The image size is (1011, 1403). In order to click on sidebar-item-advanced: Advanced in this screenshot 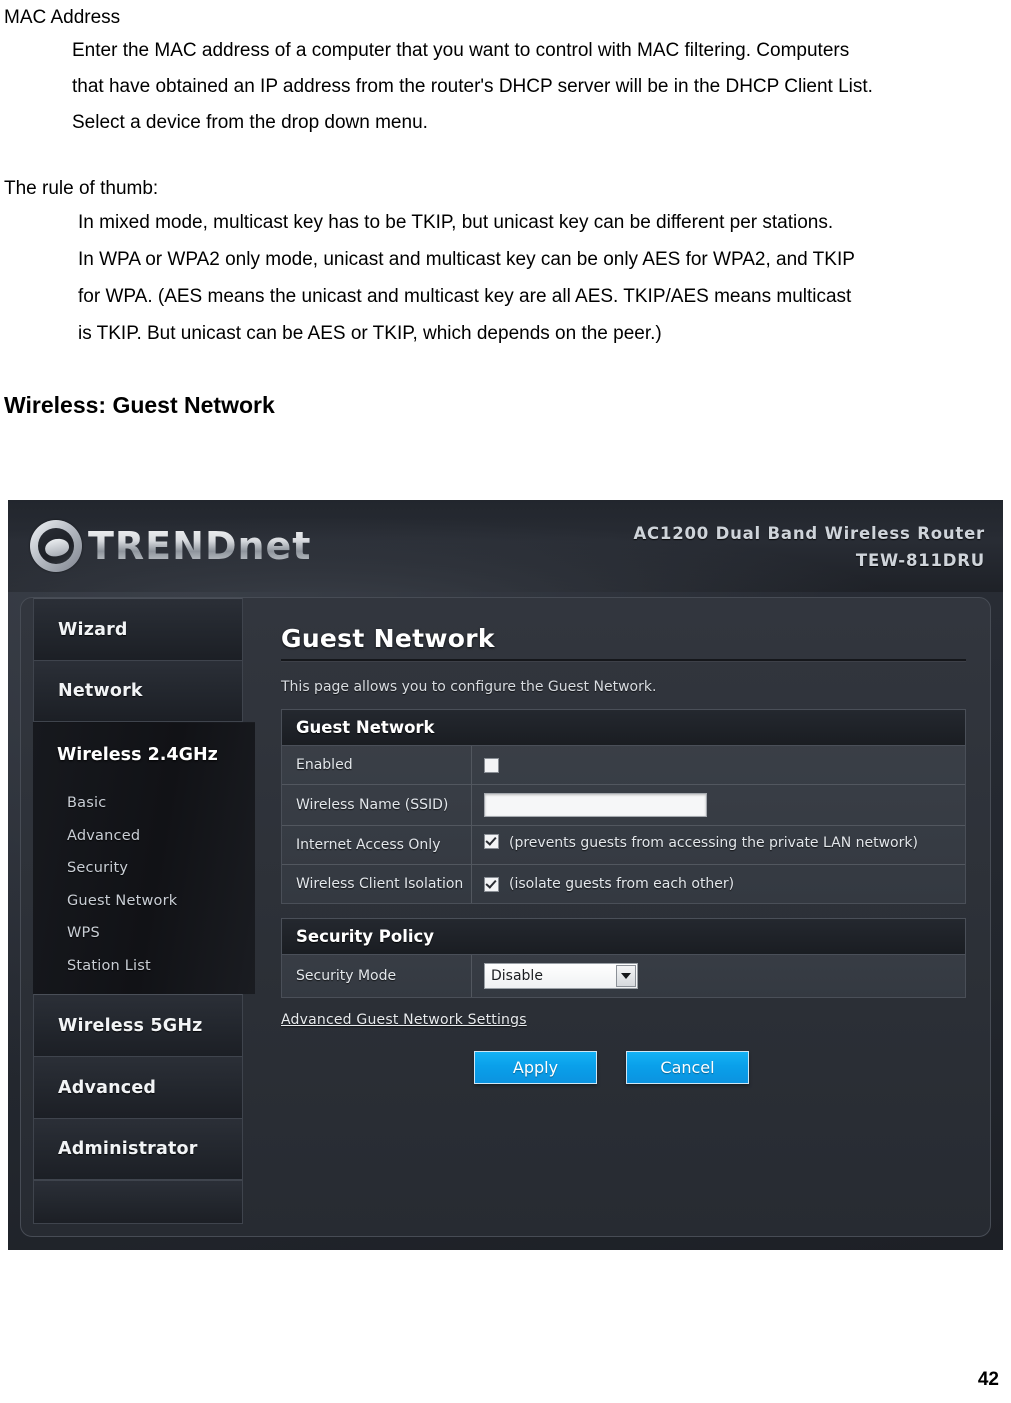, I will do `click(138, 1087)`.